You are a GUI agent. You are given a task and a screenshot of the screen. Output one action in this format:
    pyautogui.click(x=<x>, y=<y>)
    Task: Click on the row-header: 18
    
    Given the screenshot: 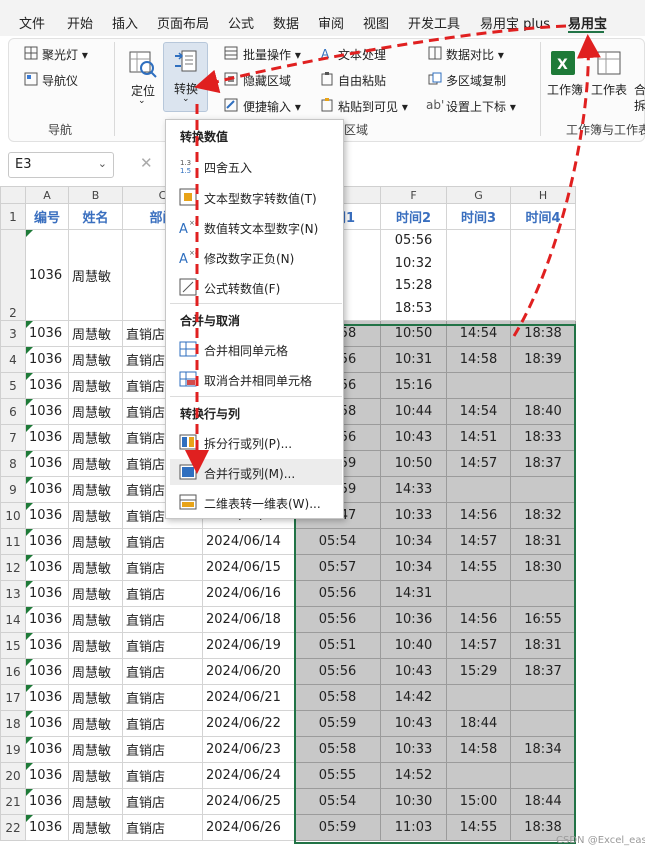 What is the action you would take?
    pyautogui.click(x=13, y=723)
    